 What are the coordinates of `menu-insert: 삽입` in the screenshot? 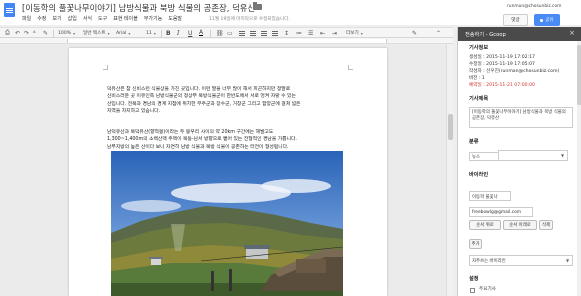 It's located at (72, 20).